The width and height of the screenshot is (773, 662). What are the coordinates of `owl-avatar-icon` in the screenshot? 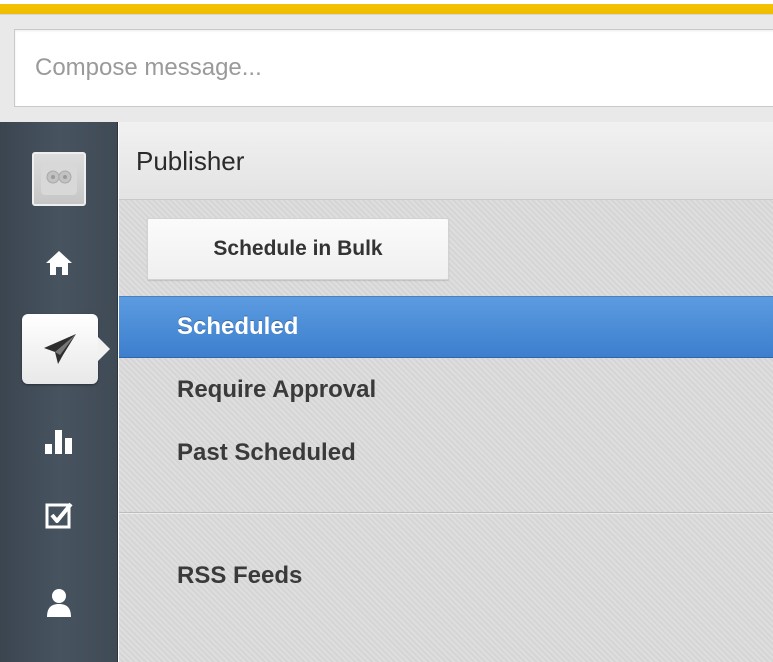 It's located at (59, 180).